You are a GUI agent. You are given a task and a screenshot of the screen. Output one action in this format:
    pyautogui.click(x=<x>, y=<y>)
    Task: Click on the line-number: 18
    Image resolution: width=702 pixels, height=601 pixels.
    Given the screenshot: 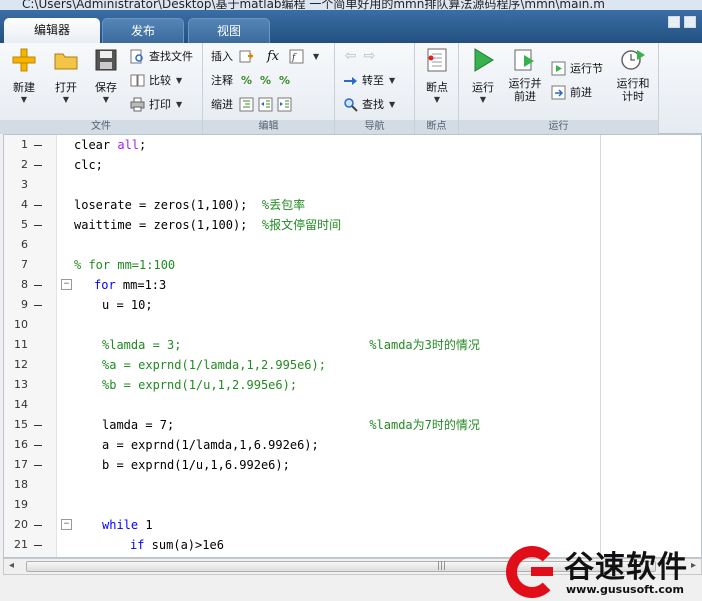 What is the action you would take?
    pyautogui.click(x=21, y=484)
    